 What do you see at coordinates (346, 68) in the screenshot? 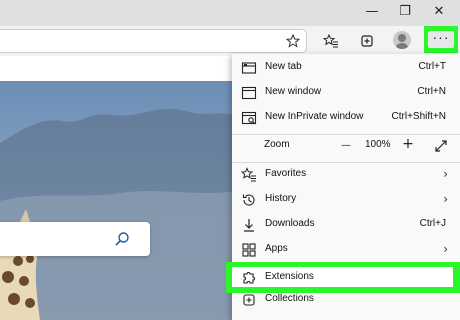
I see `menu-item-new-tab: New tab Ctrl+T` at bounding box center [346, 68].